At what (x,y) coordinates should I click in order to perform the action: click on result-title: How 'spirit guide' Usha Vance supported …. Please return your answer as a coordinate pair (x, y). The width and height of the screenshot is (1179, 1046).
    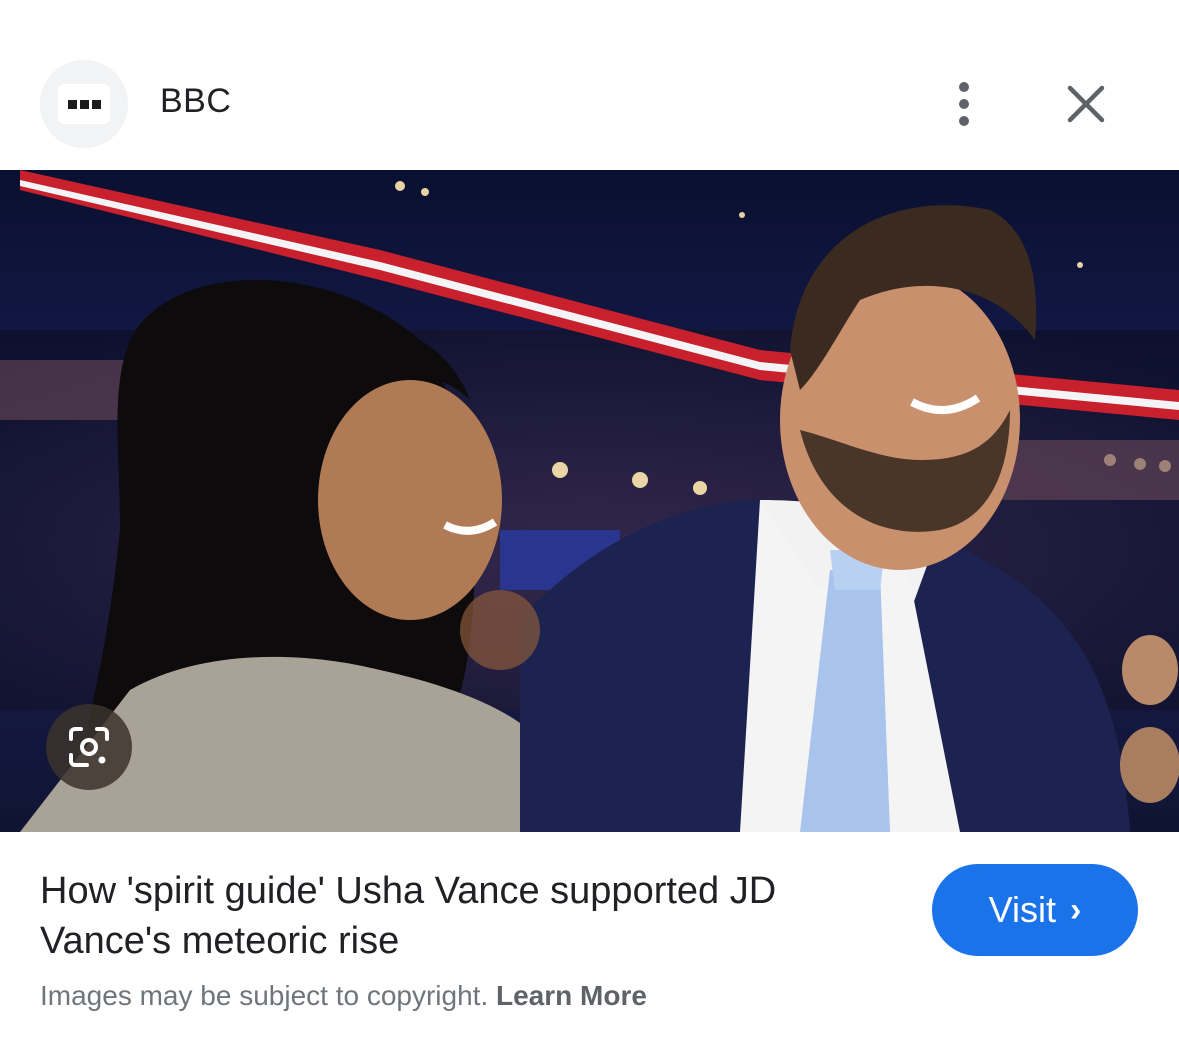
    Looking at the image, I should click on (470, 916).